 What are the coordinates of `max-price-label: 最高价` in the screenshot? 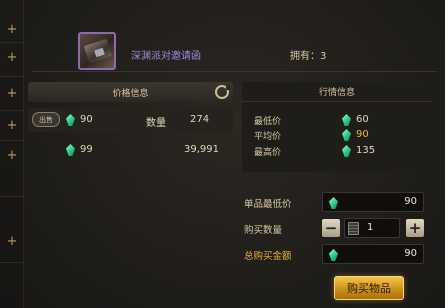 It's located at (268, 153).